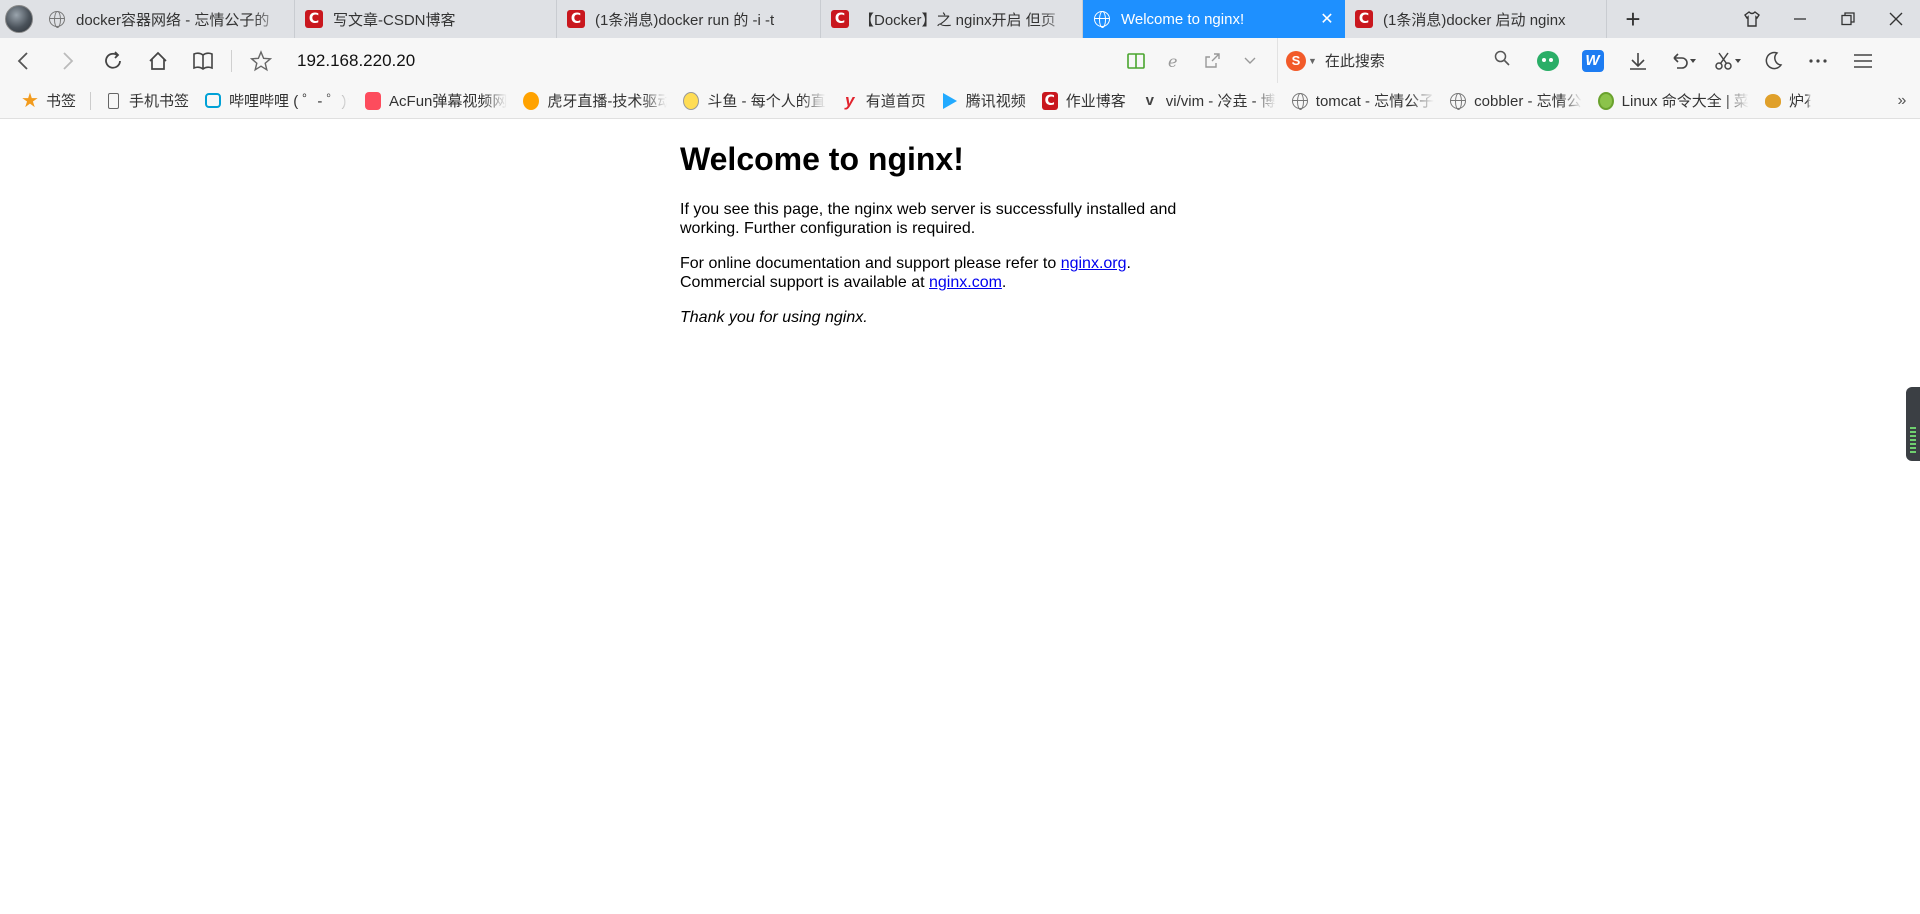 The height and width of the screenshot is (914, 1920). What do you see at coordinates (202, 60) in the screenshot?
I see `reader-icon` at bounding box center [202, 60].